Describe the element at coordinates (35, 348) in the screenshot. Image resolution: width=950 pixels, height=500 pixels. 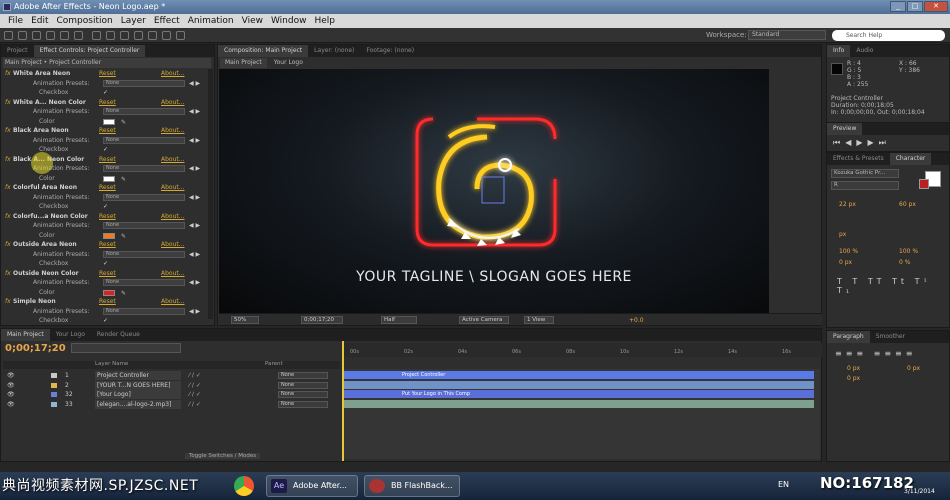
I see `current-time: 0;00;17;20` at that location.